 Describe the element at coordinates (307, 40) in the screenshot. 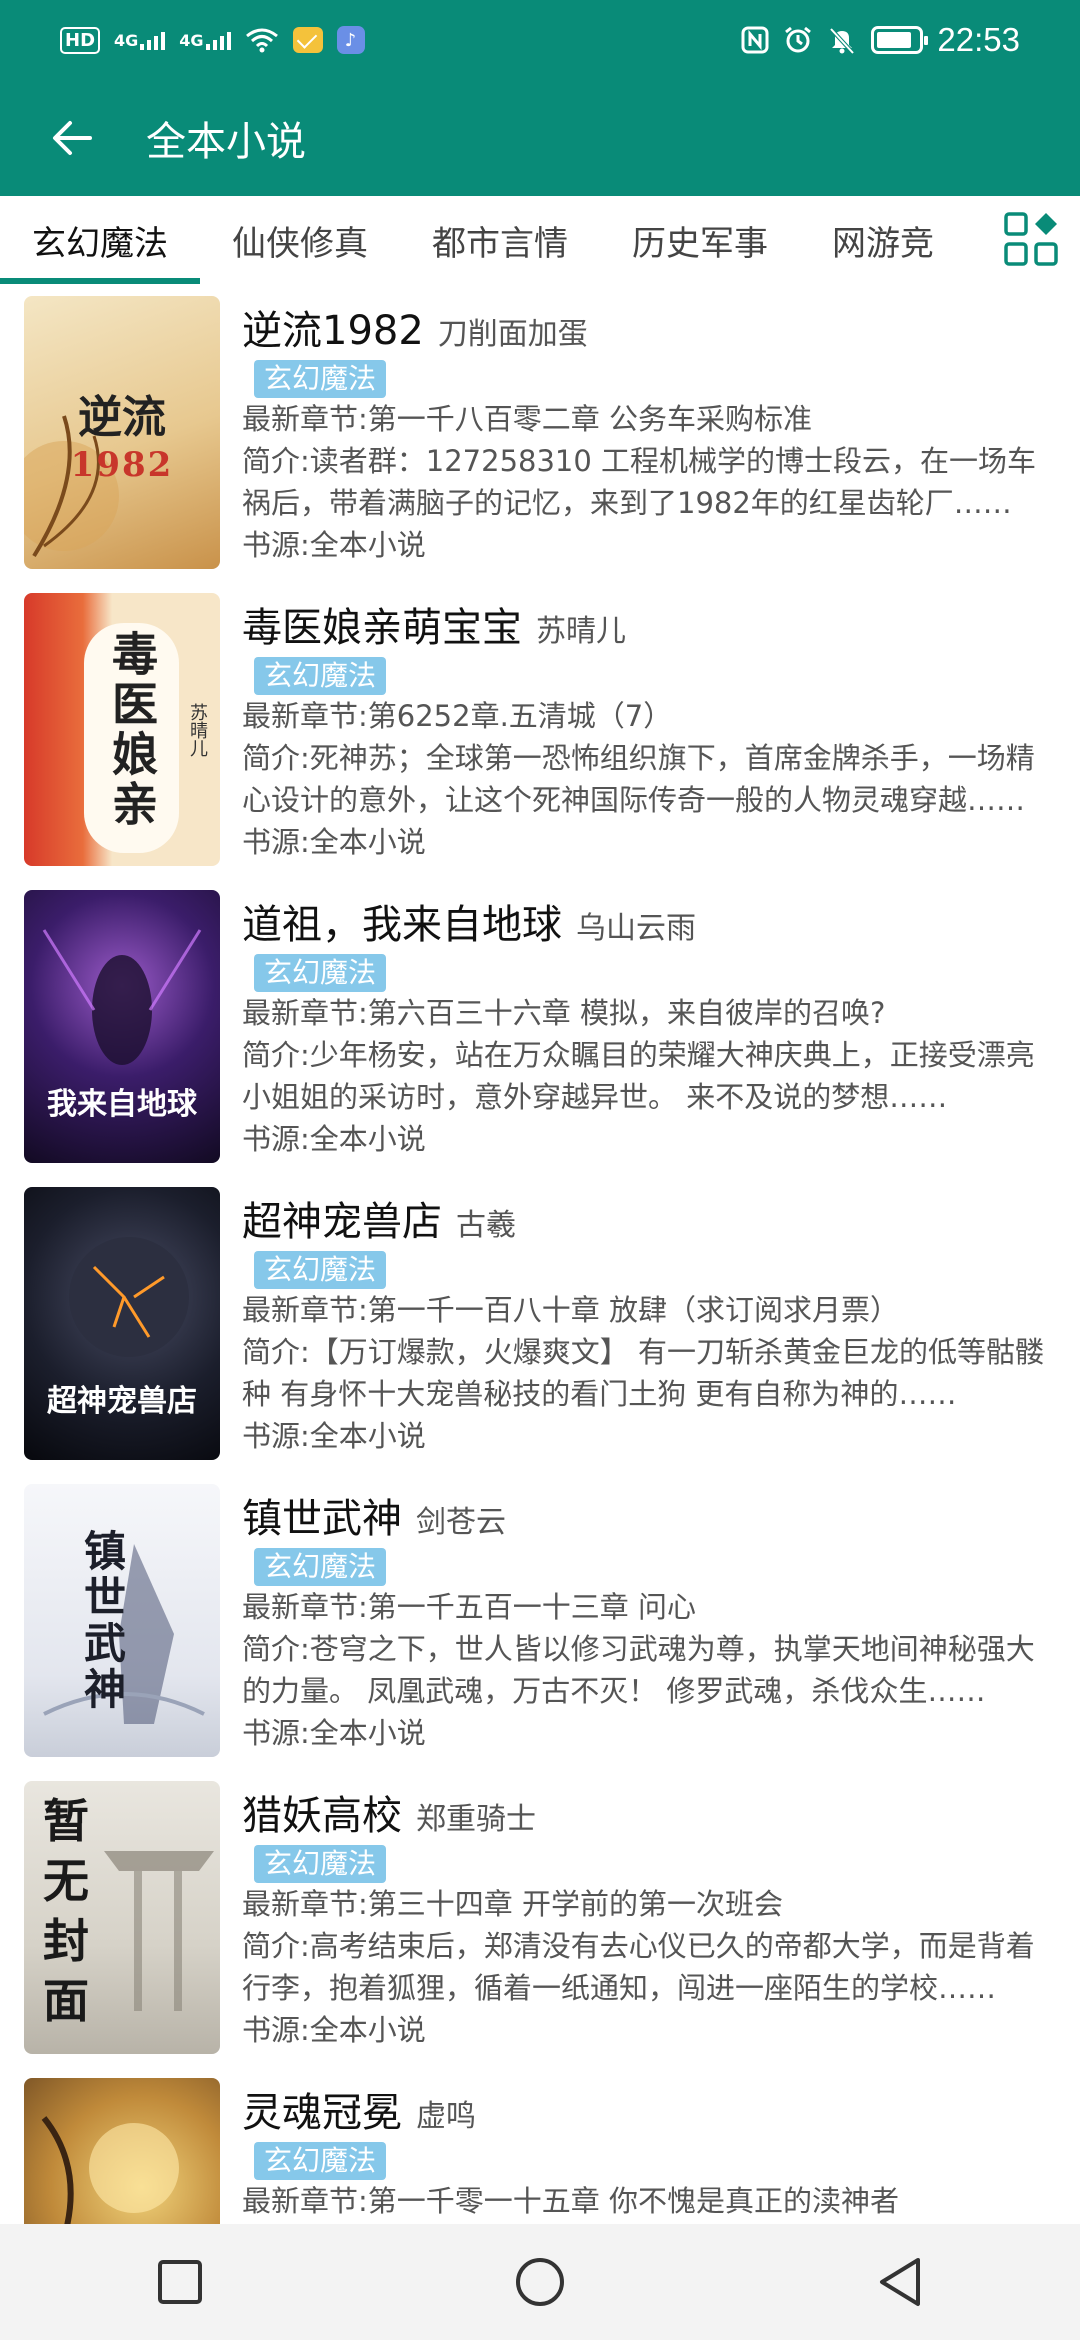

I see `mail-notification-icon` at that location.